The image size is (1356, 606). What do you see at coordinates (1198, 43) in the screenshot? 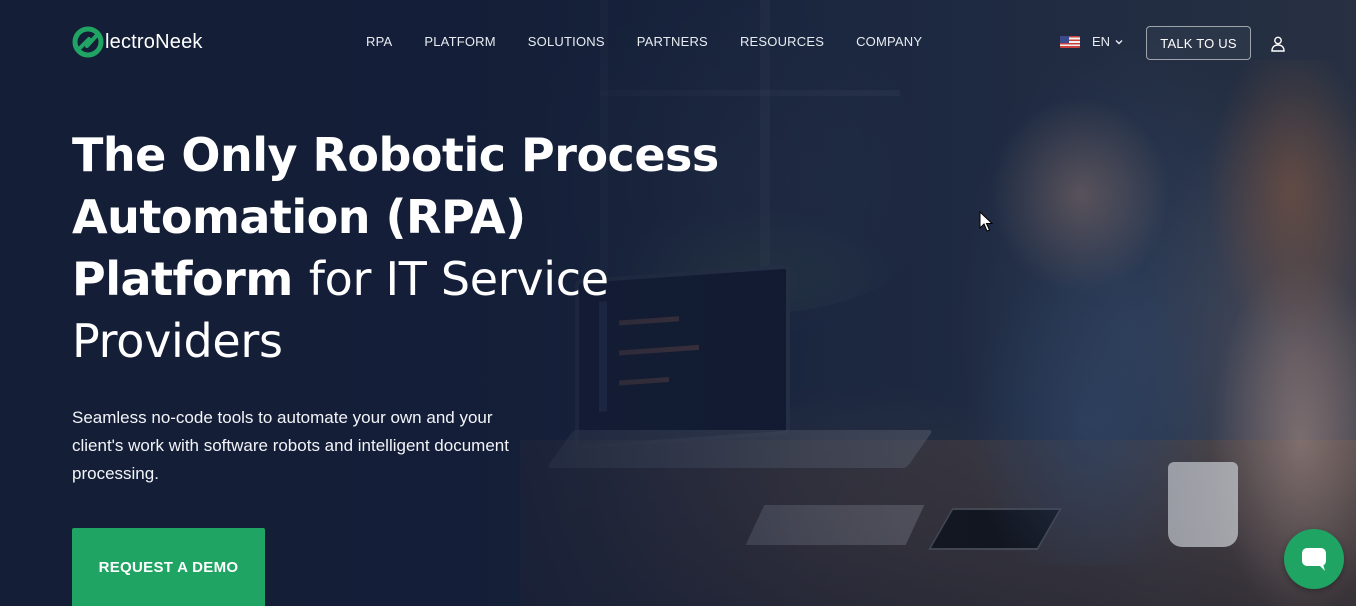
I see `talk-to-us-button: TALK TO US` at bounding box center [1198, 43].